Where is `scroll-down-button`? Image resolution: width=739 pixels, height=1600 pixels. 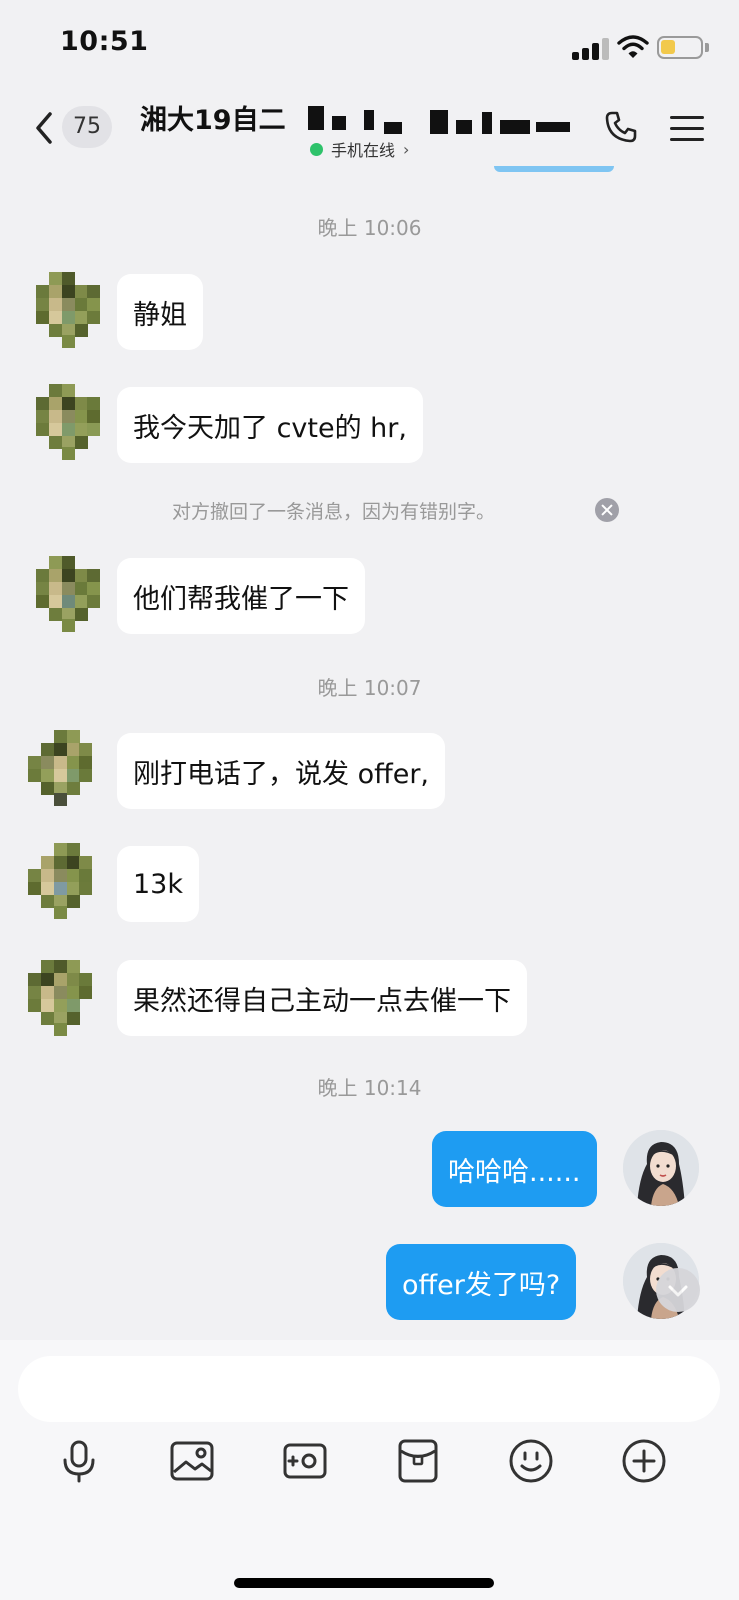 scroll-down-button is located at coordinates (678, 1290).